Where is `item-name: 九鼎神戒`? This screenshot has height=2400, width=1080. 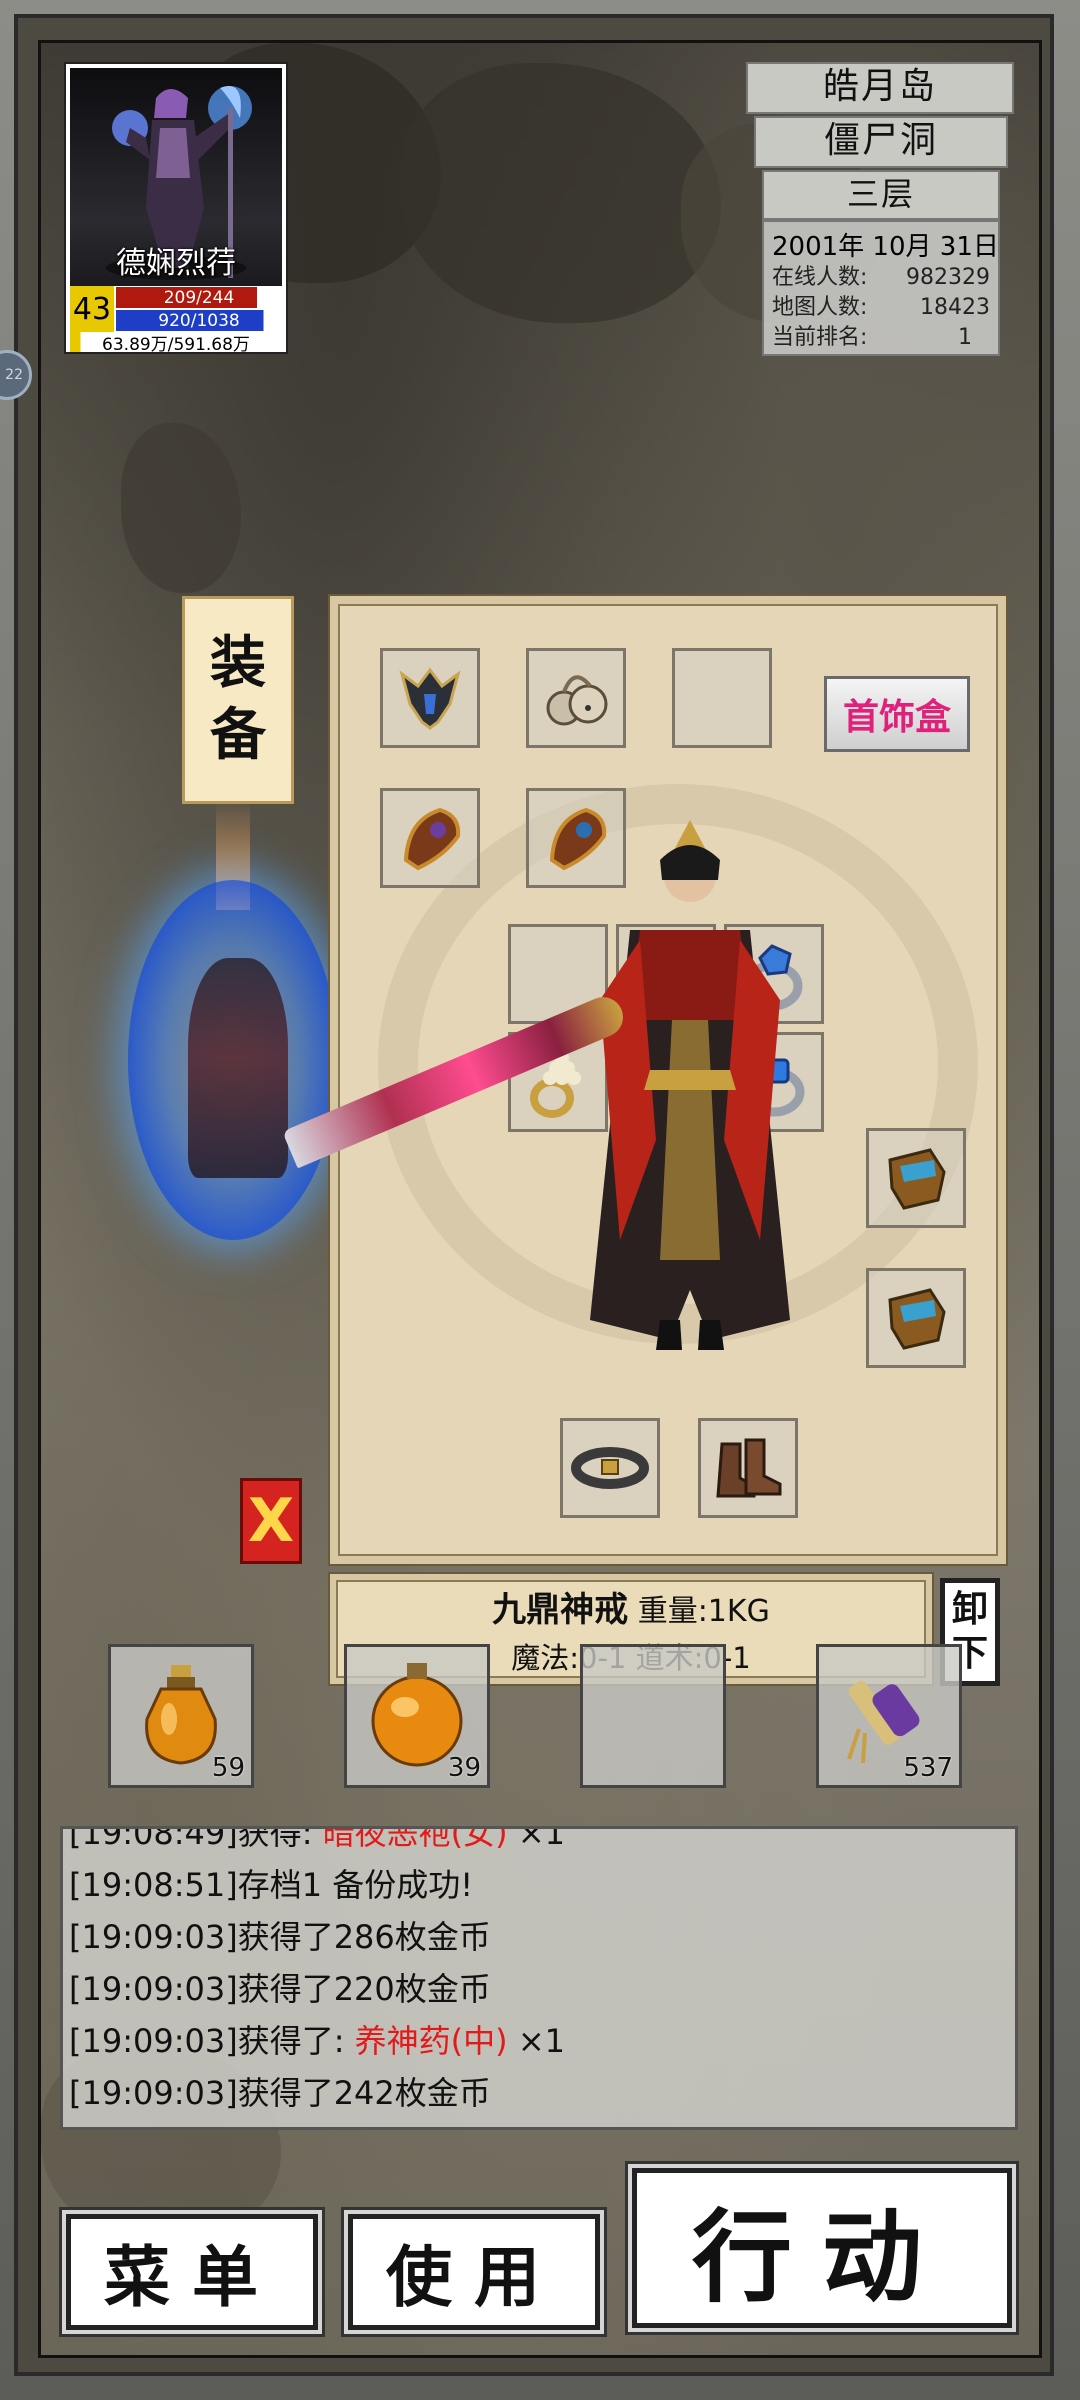
item-name: 九鼎神戒 is located at coordinates (560, 1609).